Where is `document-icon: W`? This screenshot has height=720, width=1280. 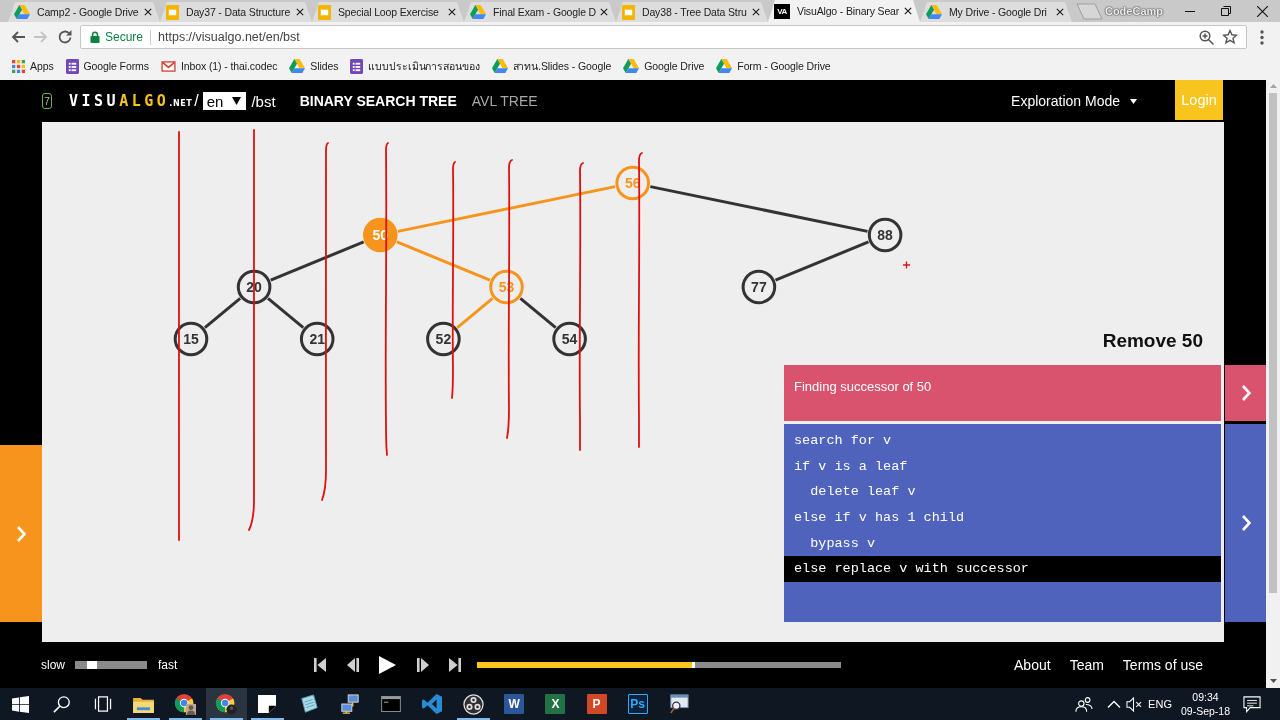 document-icon: W is located at coordinates (514, 704).